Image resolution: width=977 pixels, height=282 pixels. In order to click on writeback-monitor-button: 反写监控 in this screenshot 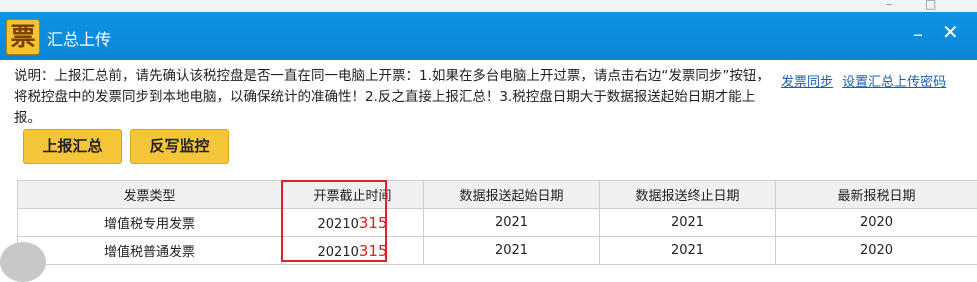, I will do `click(179, 146)`.